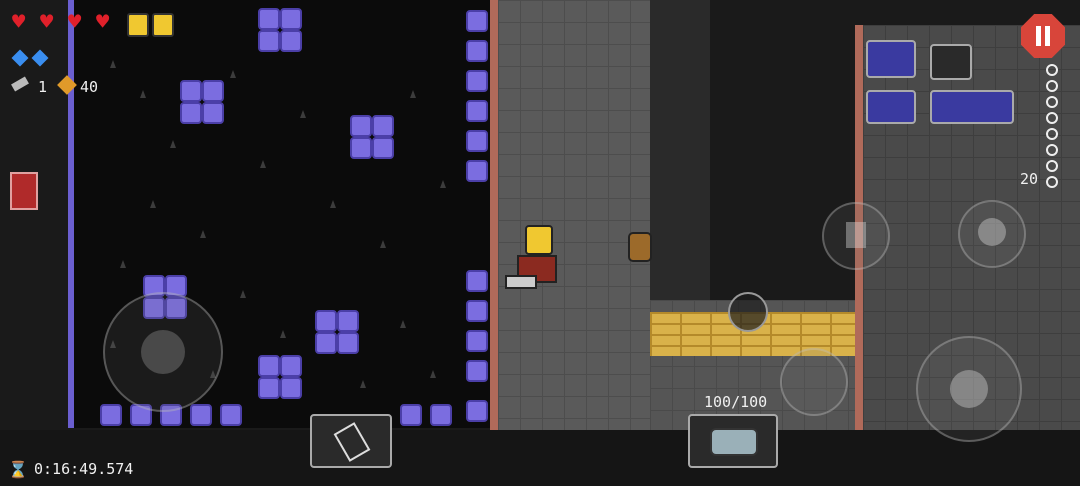  I want to click on attack-button, so click(969, 389).